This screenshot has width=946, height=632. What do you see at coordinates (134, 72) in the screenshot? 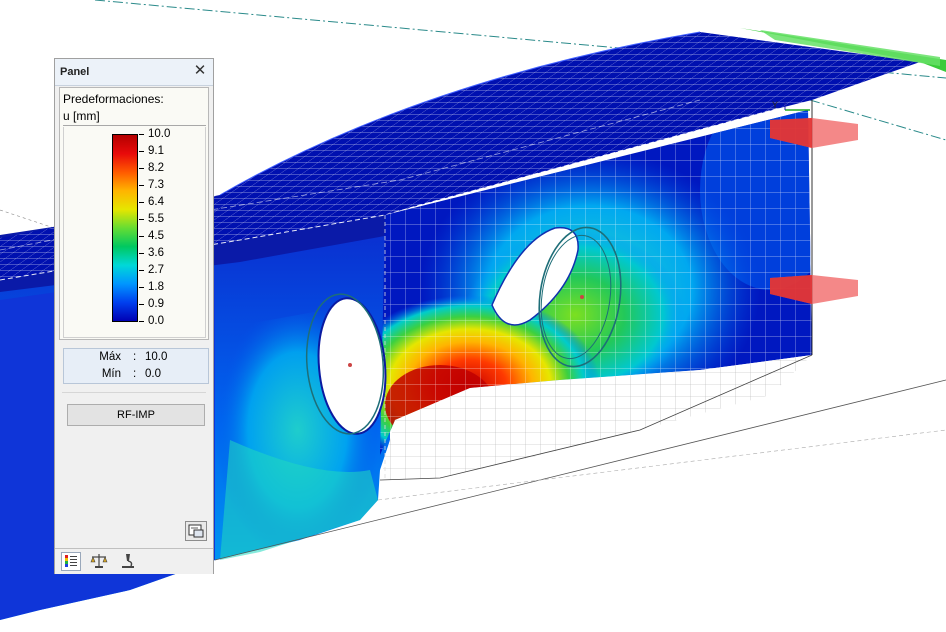
I see `panel-titlebar: Panel ✕` at bounding box center [134, 72].